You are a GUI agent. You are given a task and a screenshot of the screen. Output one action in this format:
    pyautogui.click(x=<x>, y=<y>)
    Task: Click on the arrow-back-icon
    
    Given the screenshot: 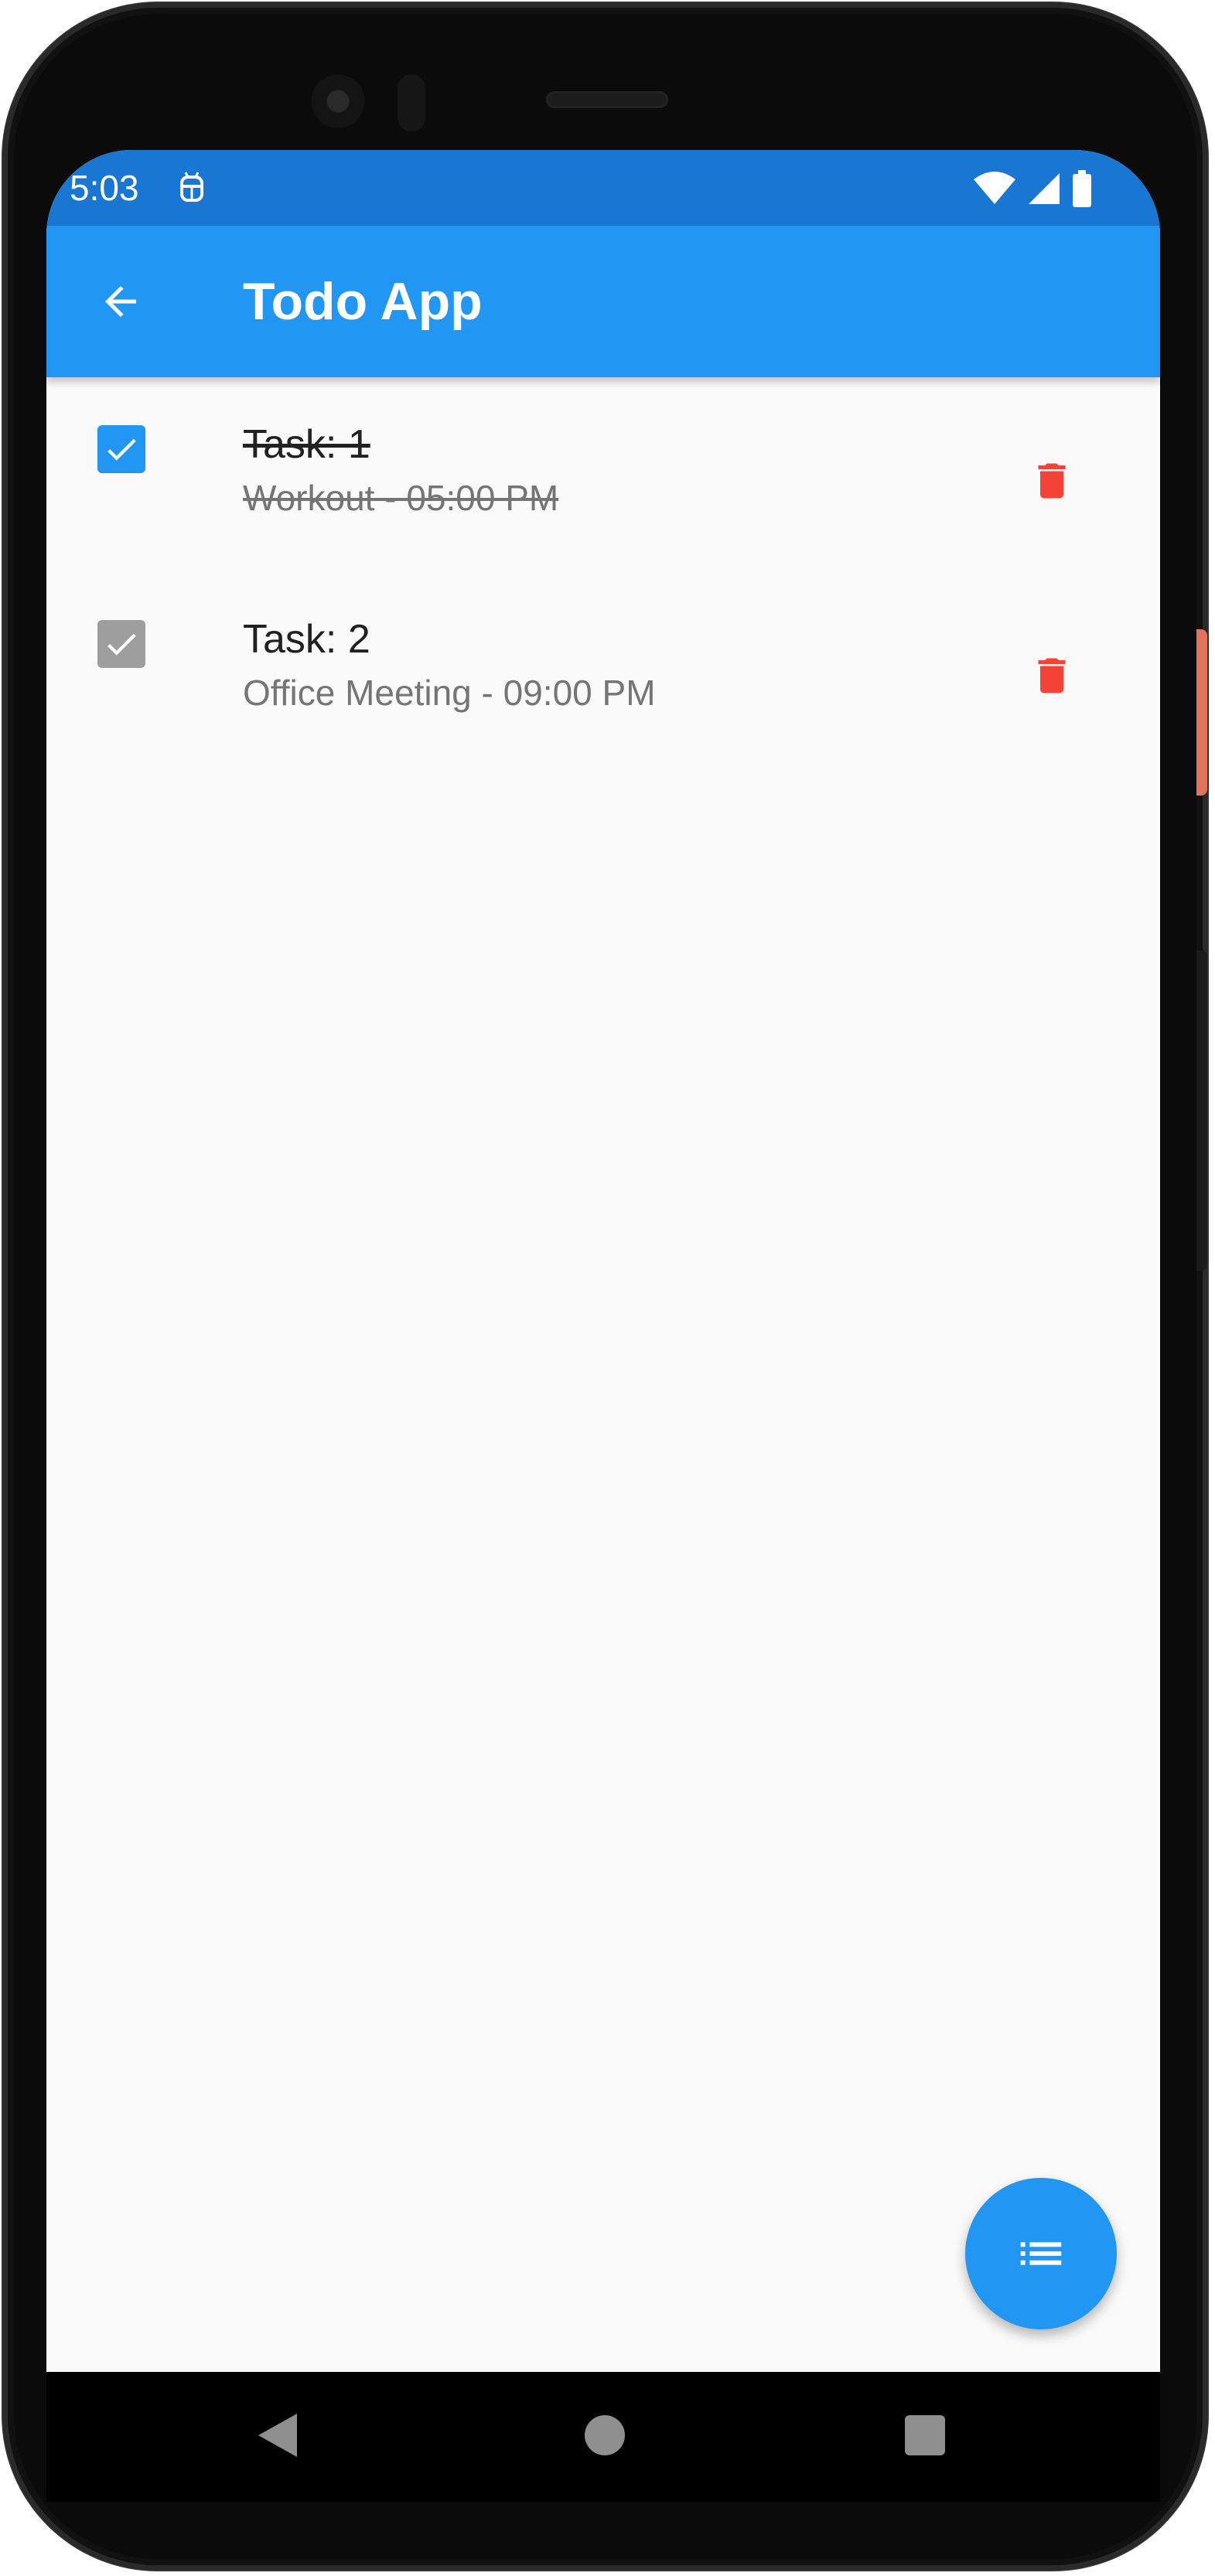 What is the action you would take?
    pyautogui.click(x=121, y=301)
    